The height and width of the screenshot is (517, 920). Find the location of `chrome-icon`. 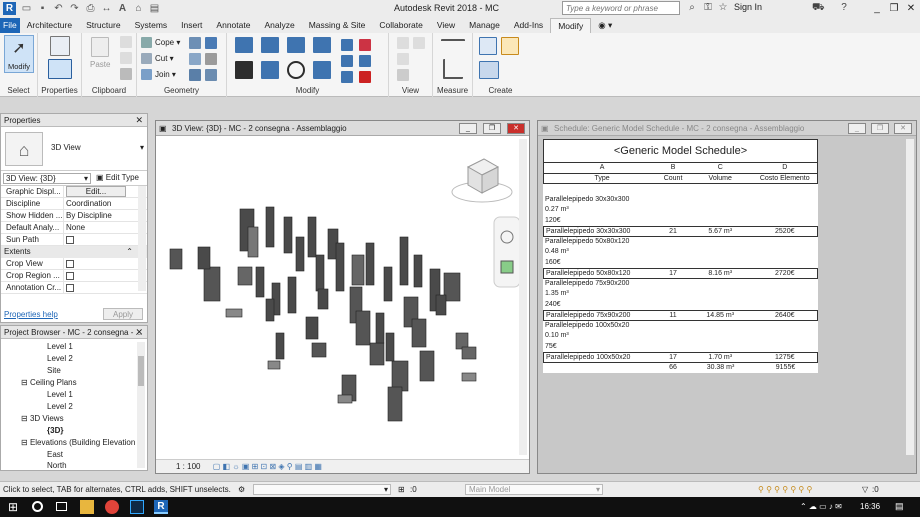

chrome-icon is located at coordinates (112, 507).